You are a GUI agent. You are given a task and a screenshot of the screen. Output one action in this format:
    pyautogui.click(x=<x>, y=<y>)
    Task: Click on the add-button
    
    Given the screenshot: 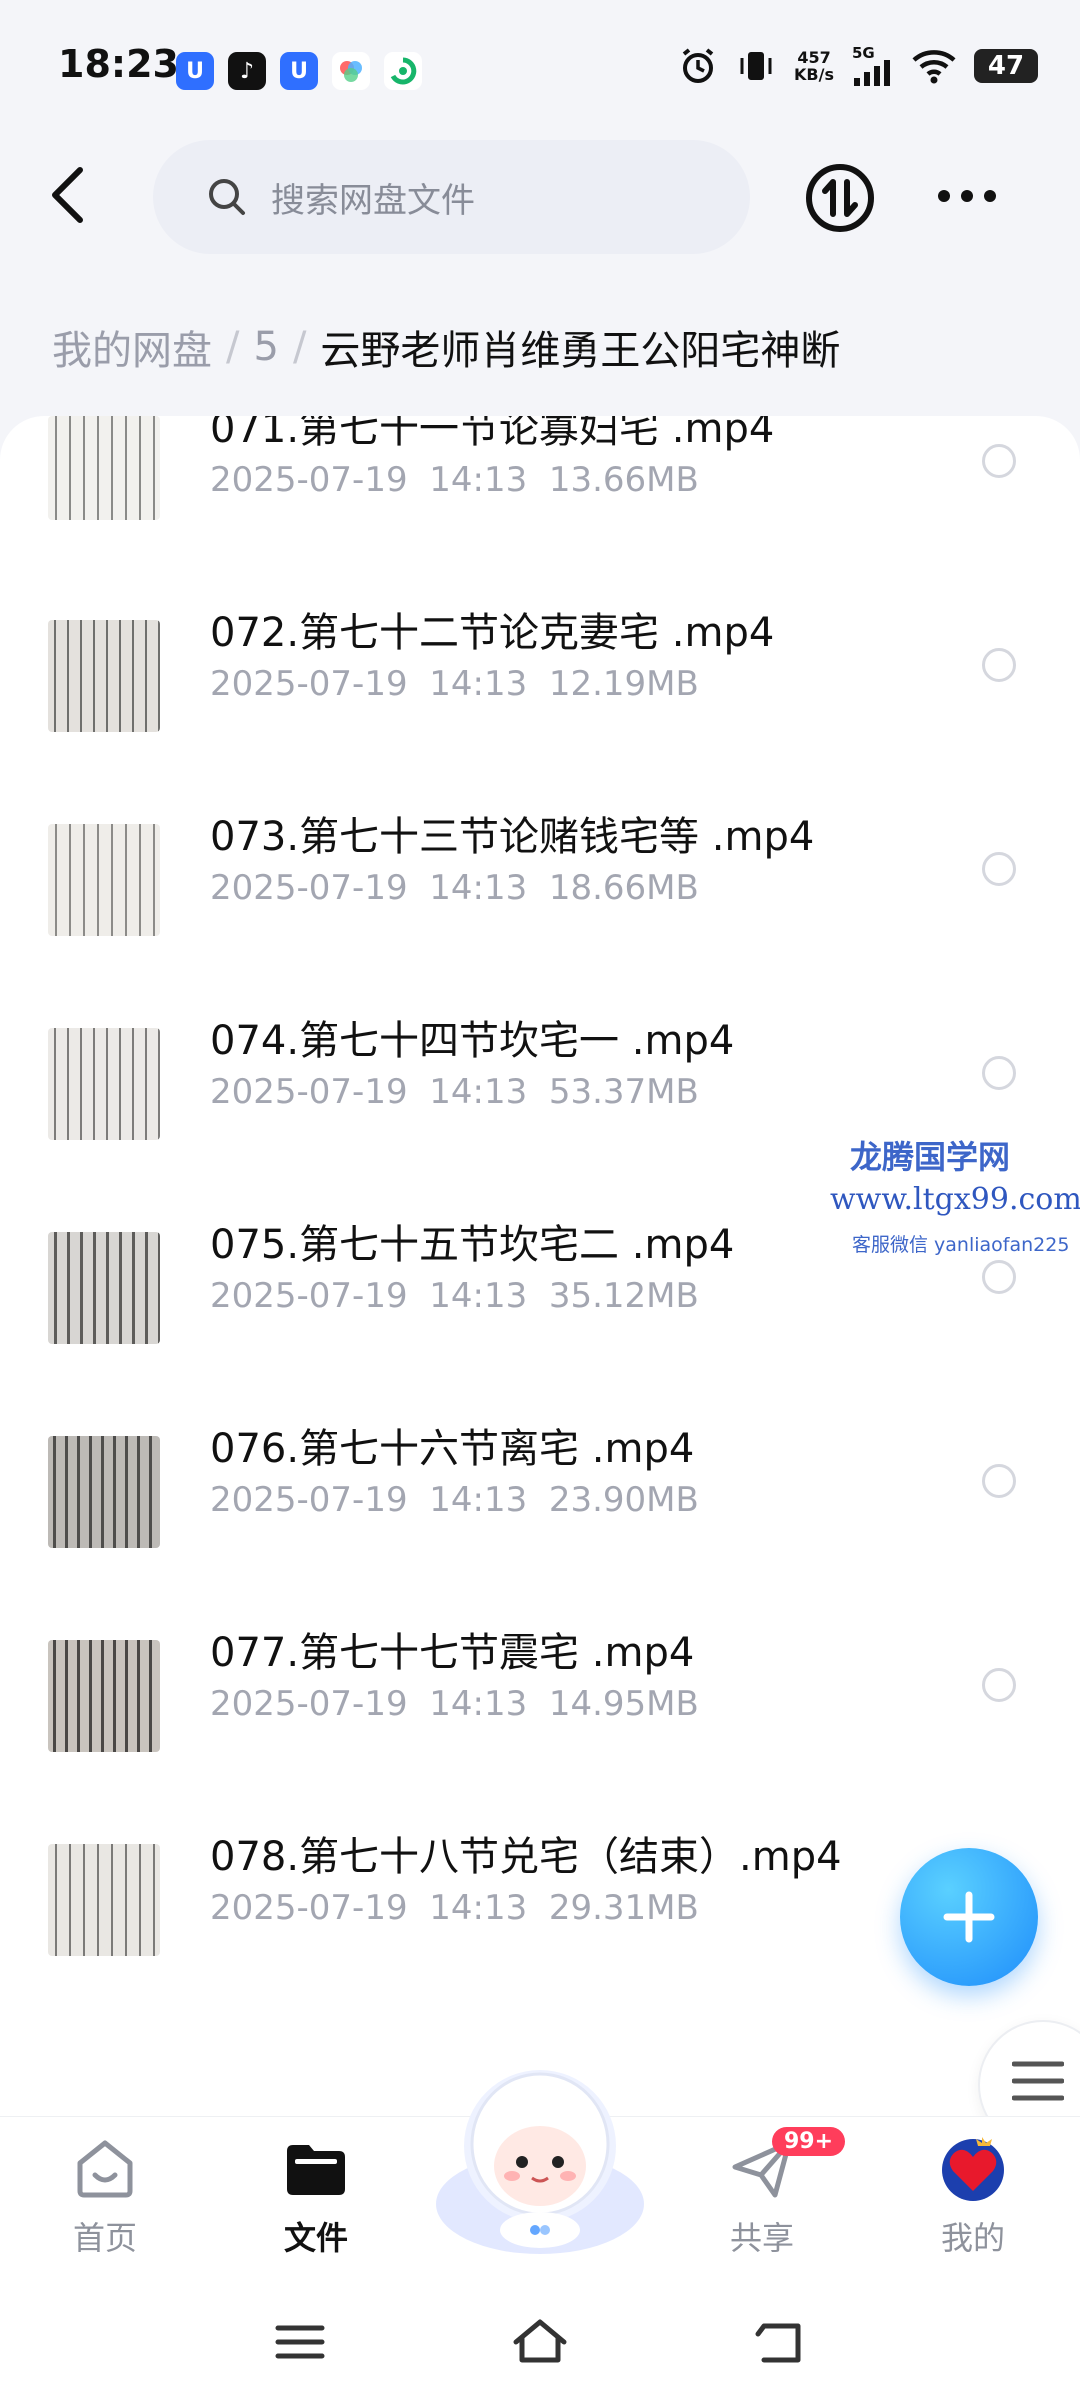 What is the action you would take?
    pyautogui.click(x=969, y=1917)
    